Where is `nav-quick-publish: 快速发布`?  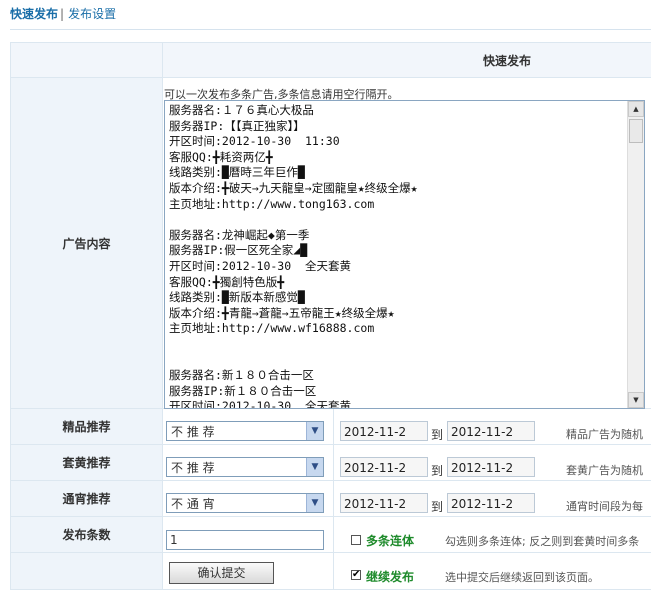
nav-quick-publish: 快速发布 is located at coordinates (34, 14).